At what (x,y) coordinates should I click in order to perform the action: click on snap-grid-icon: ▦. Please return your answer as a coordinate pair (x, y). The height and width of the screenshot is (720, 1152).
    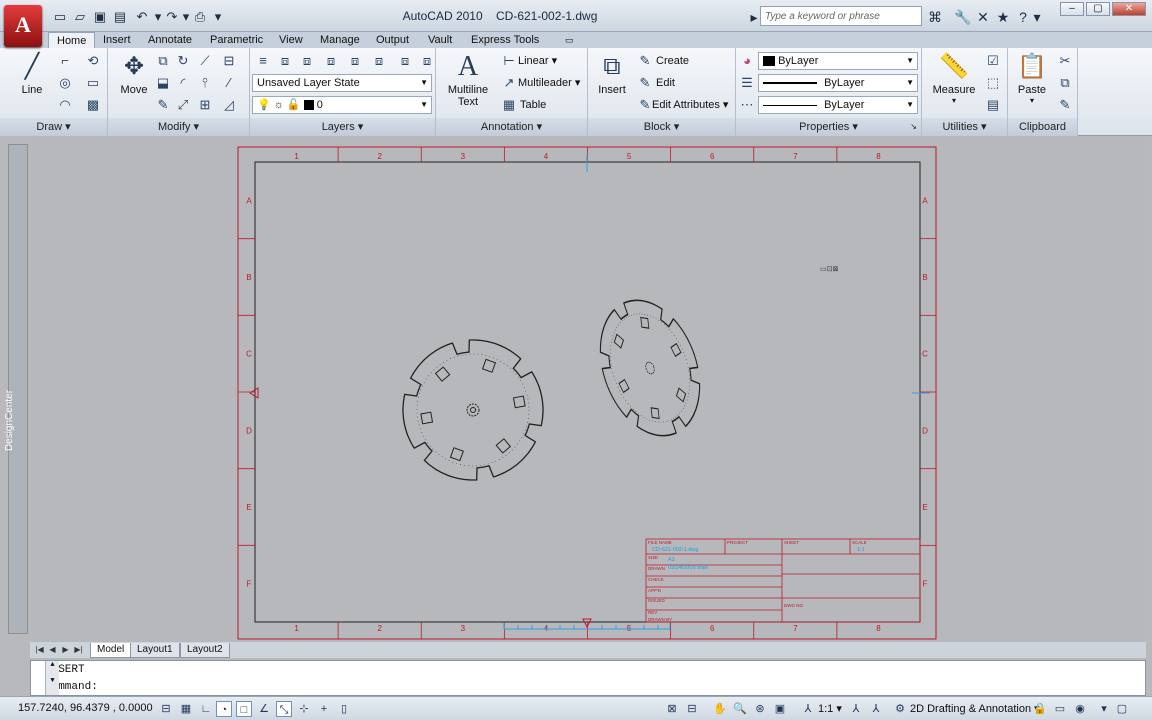
    Looking at the image, I should click on (186, 709).